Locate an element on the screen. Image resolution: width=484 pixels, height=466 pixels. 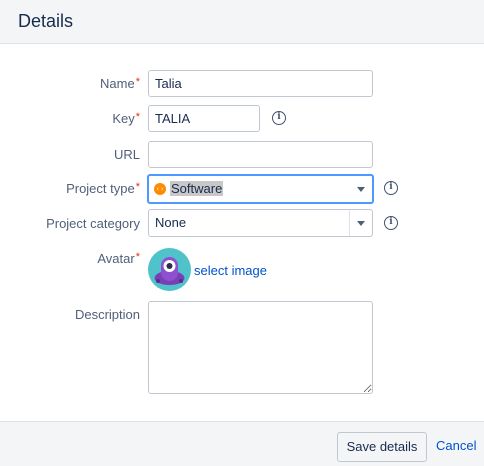
avatar-label-text: Avatar is located at coordinates (116, 258).